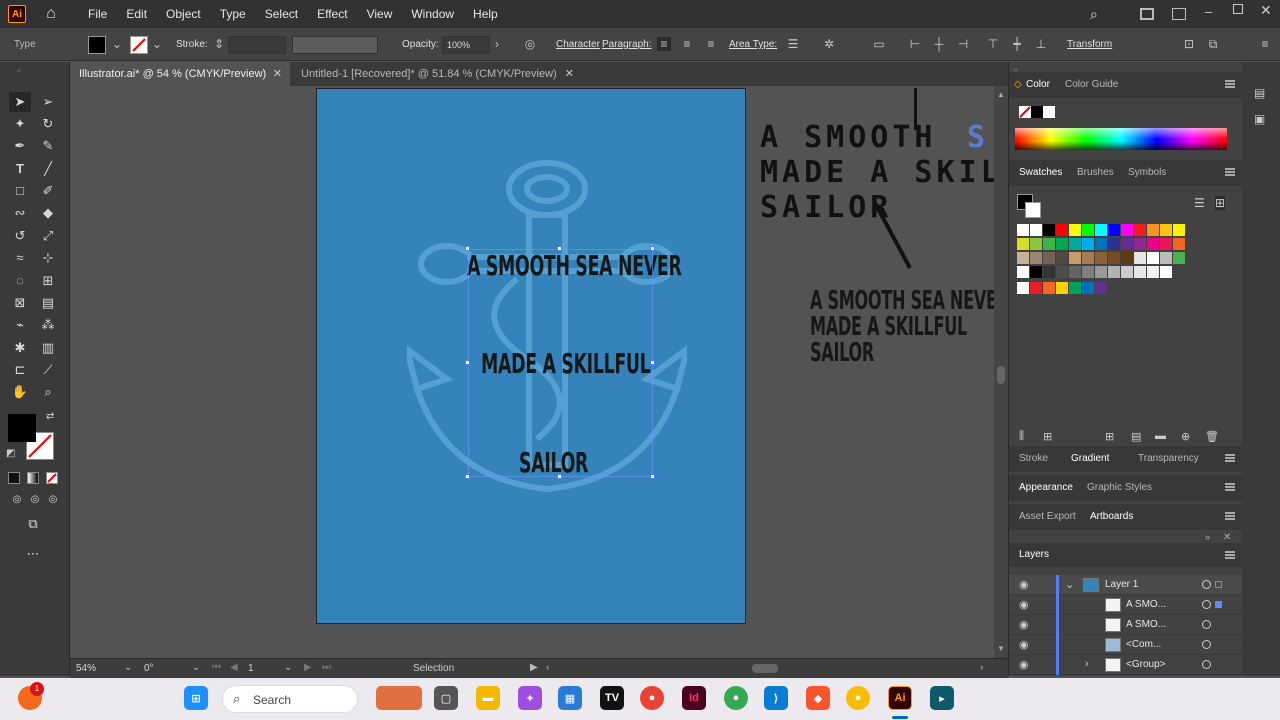 The width and height of the screenshot is (1280, 720). I want to click on slice-tool-icon: ⟋, so click(48, 370).